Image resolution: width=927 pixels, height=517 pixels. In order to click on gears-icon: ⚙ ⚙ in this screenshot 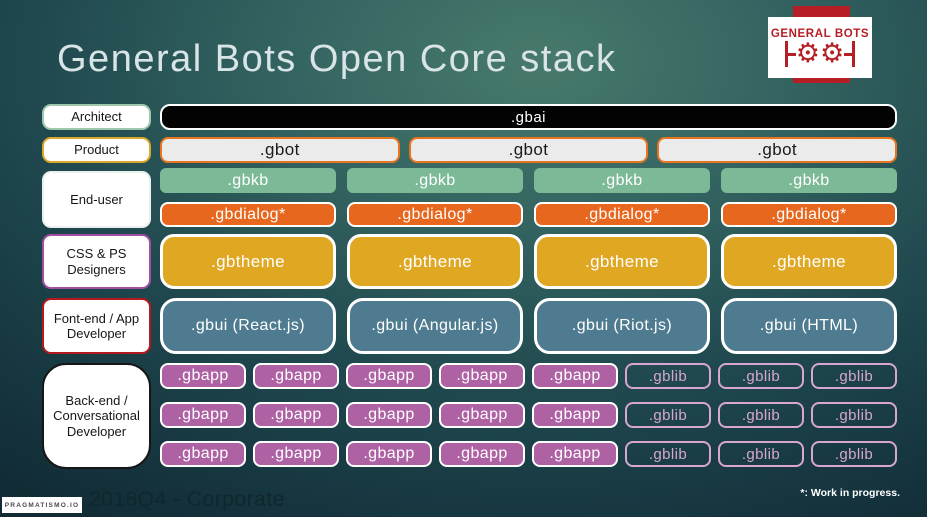, I will do `click(820, 53)`.